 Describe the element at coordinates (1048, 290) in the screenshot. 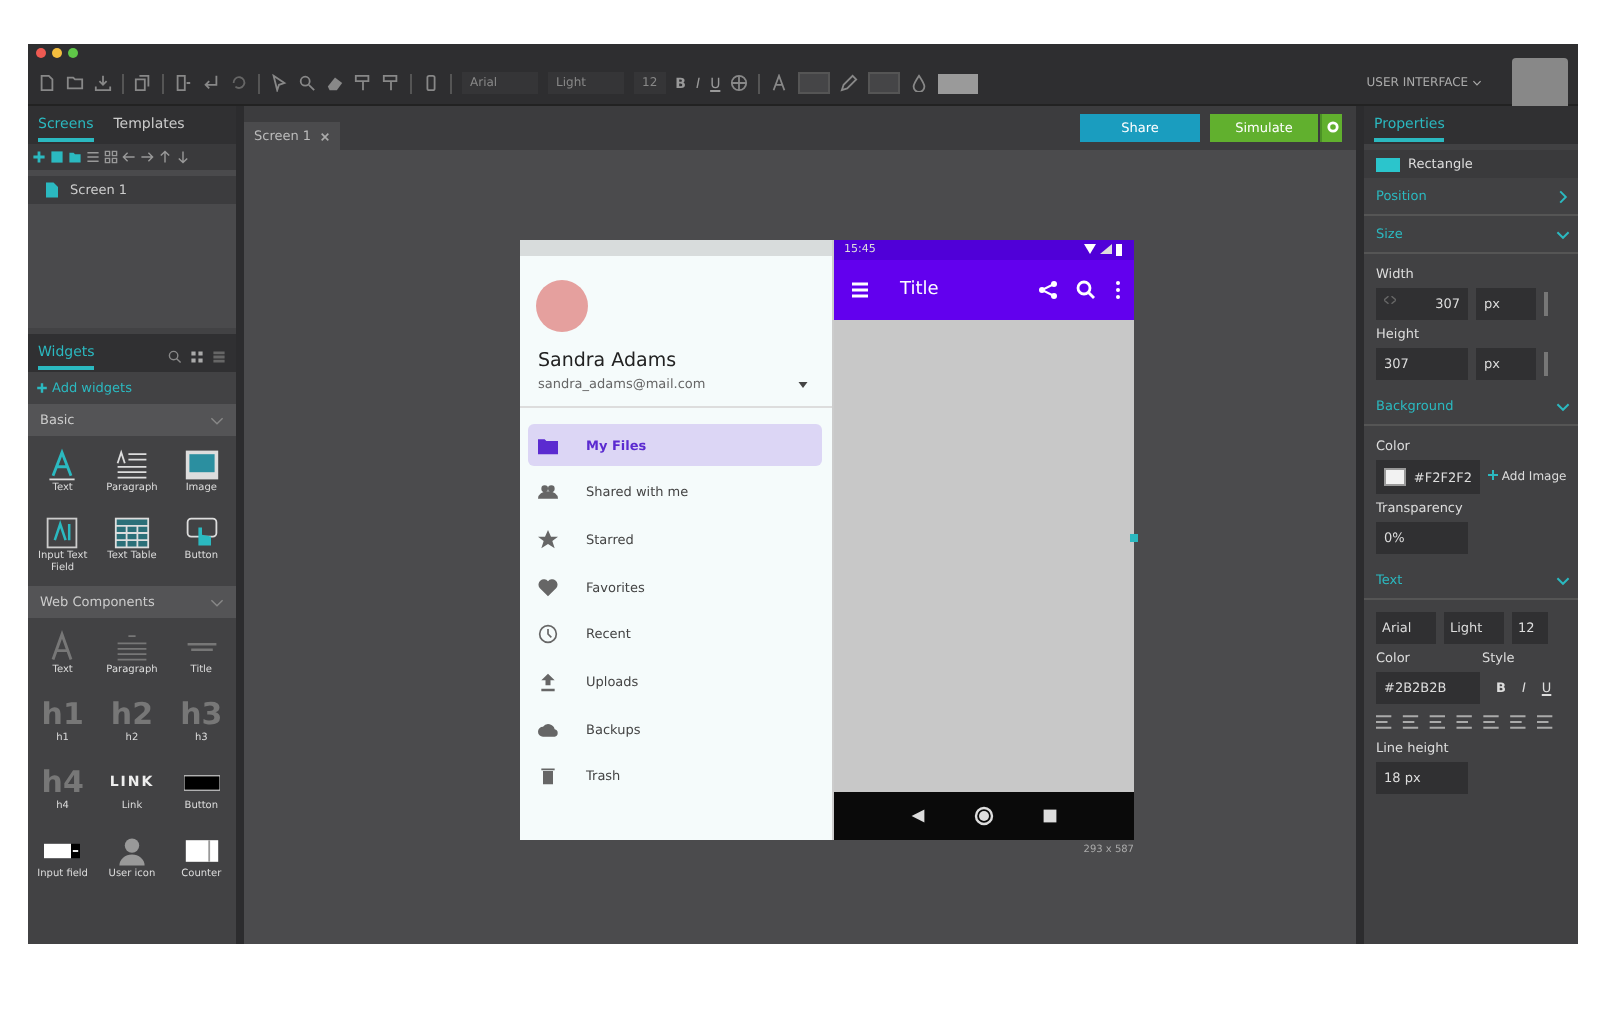

I see `share-icon` at that location.